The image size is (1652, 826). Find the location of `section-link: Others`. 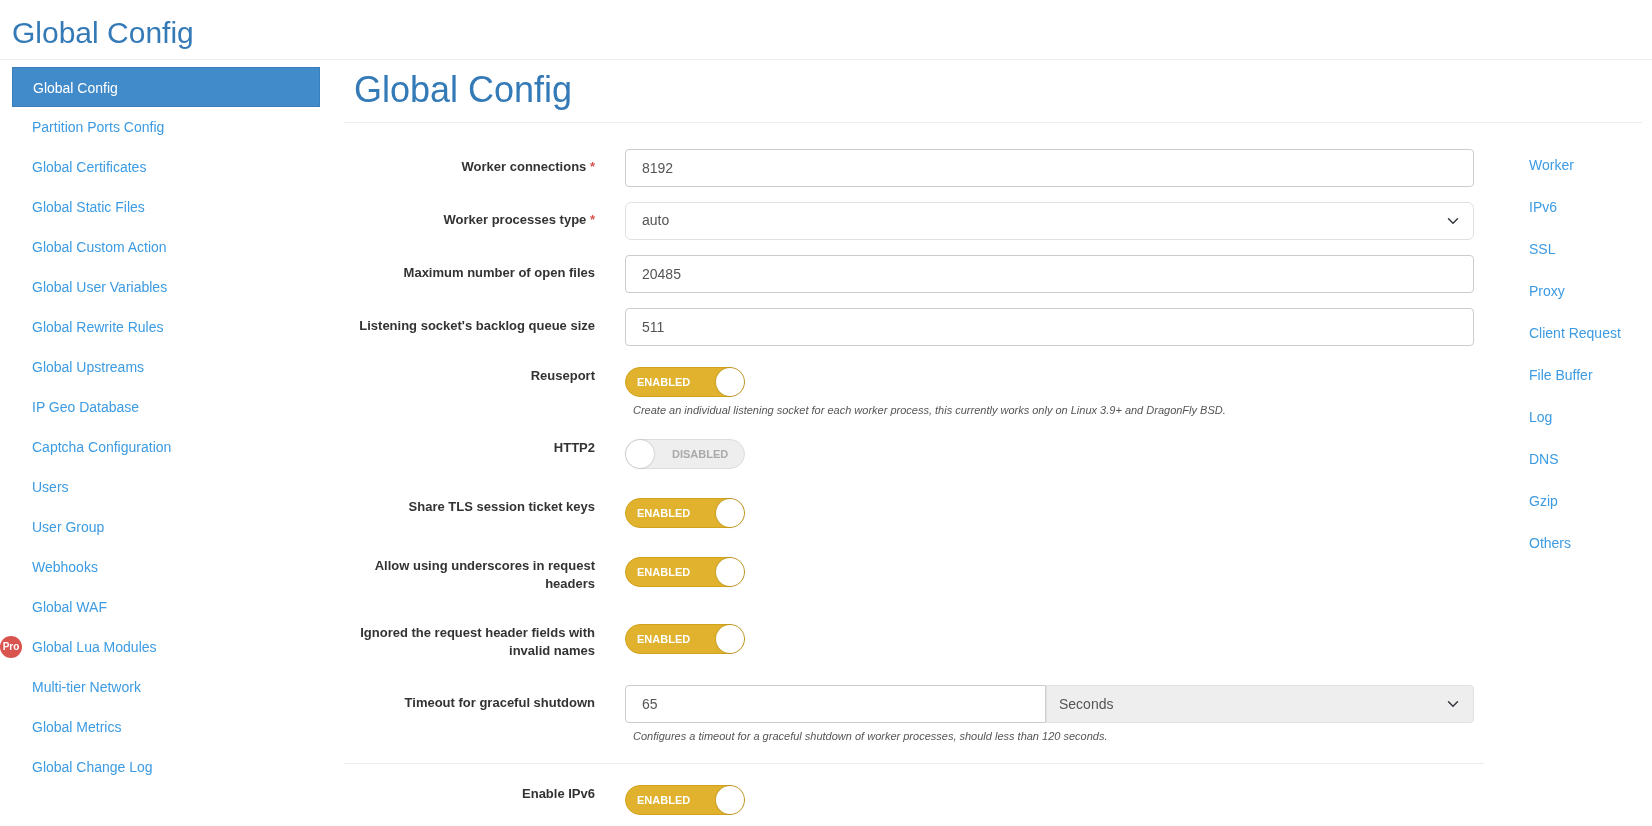

section-link: Others is located at coordinates (1575, 554).